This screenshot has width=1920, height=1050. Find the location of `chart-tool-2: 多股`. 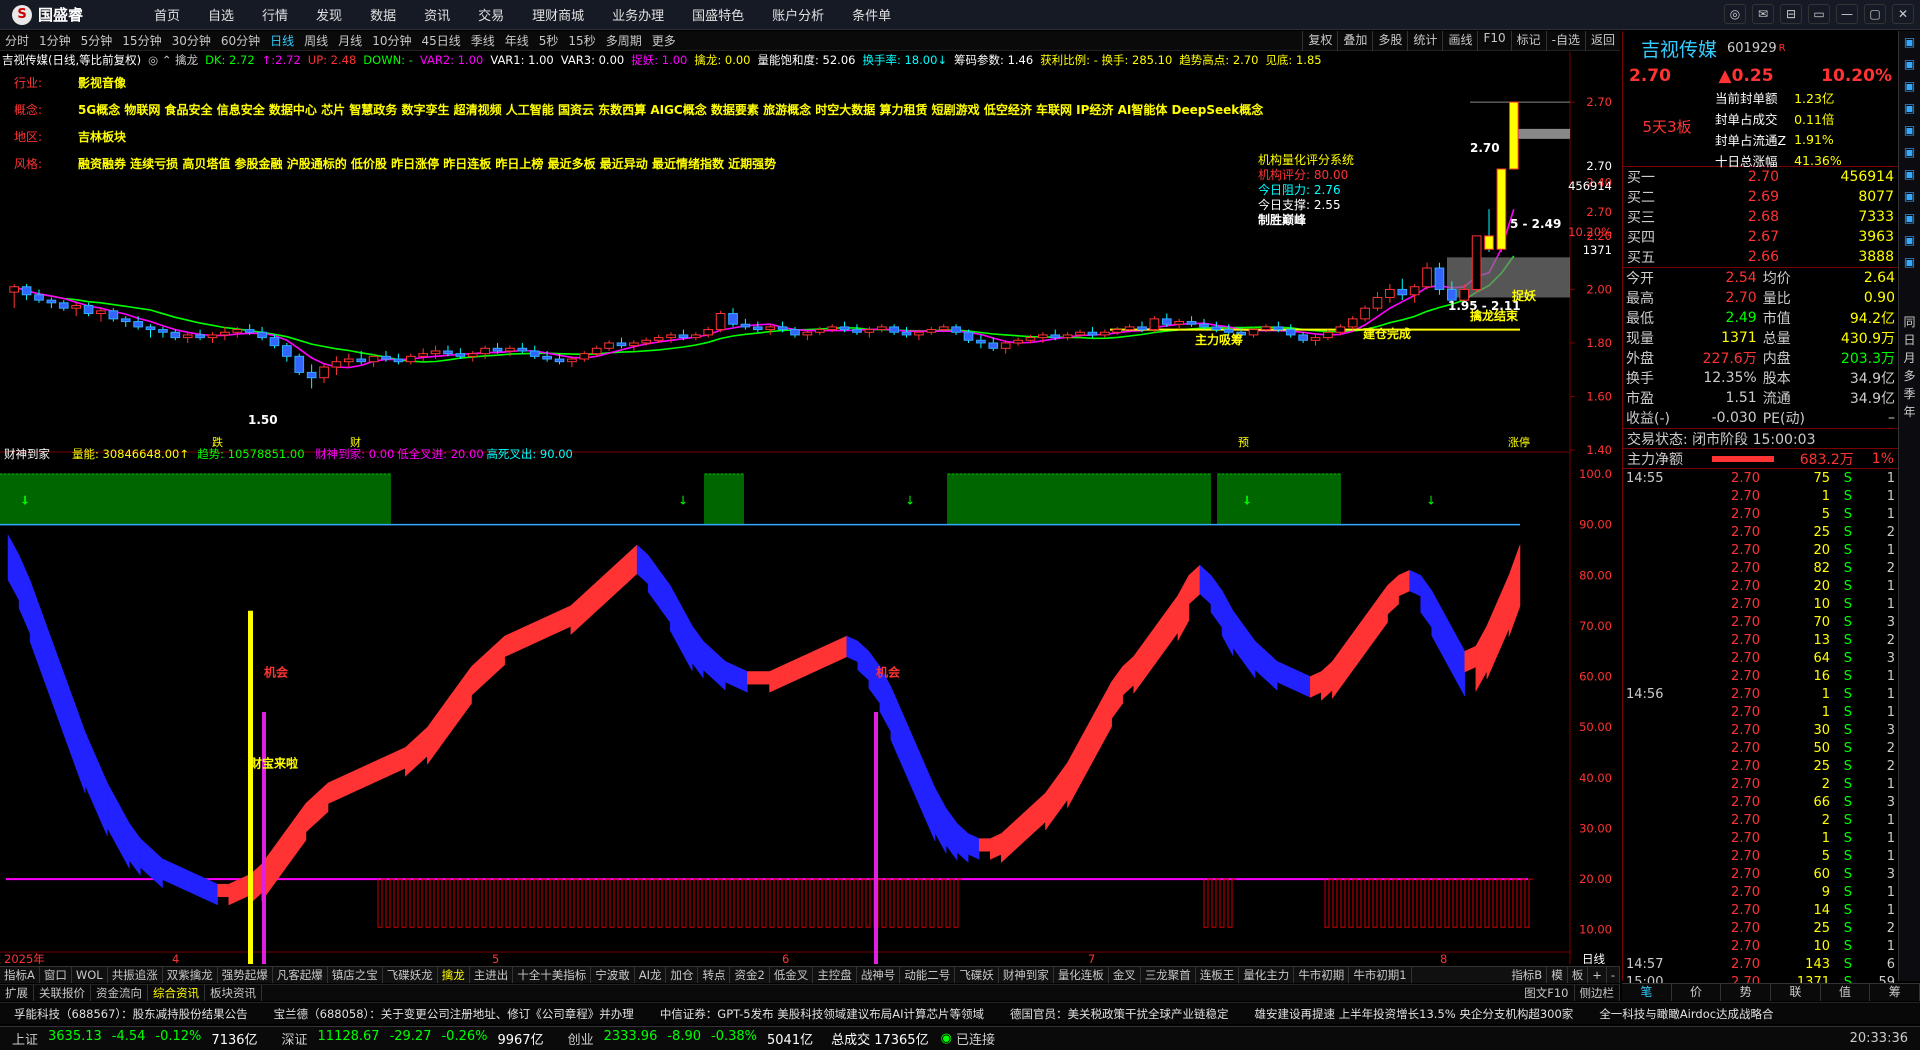

chart-tool-2: 多股 is located at coordinates (1389, 41).